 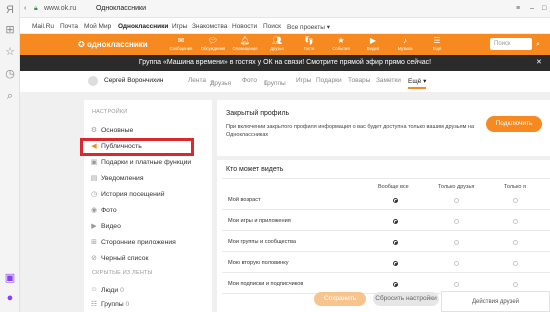 I want to click on video-icon: ▶, so click(x=373, y=40).